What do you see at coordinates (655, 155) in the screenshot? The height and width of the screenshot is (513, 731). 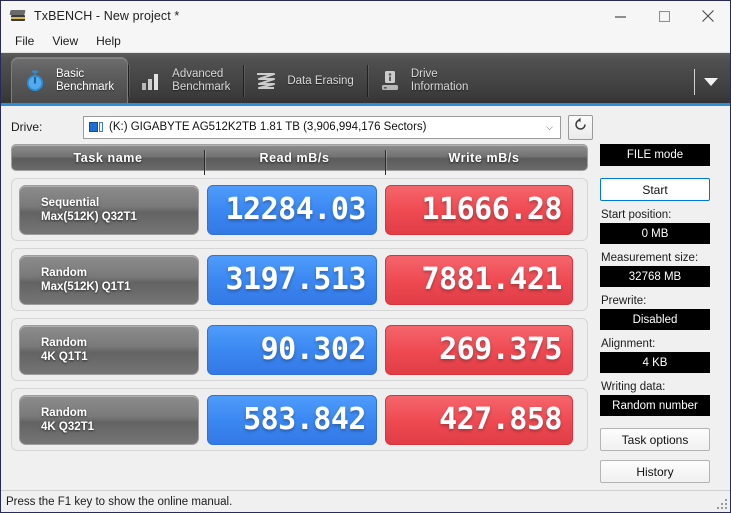 I see `file-mode-button: FILE mode` at bounding box center [655, 155].